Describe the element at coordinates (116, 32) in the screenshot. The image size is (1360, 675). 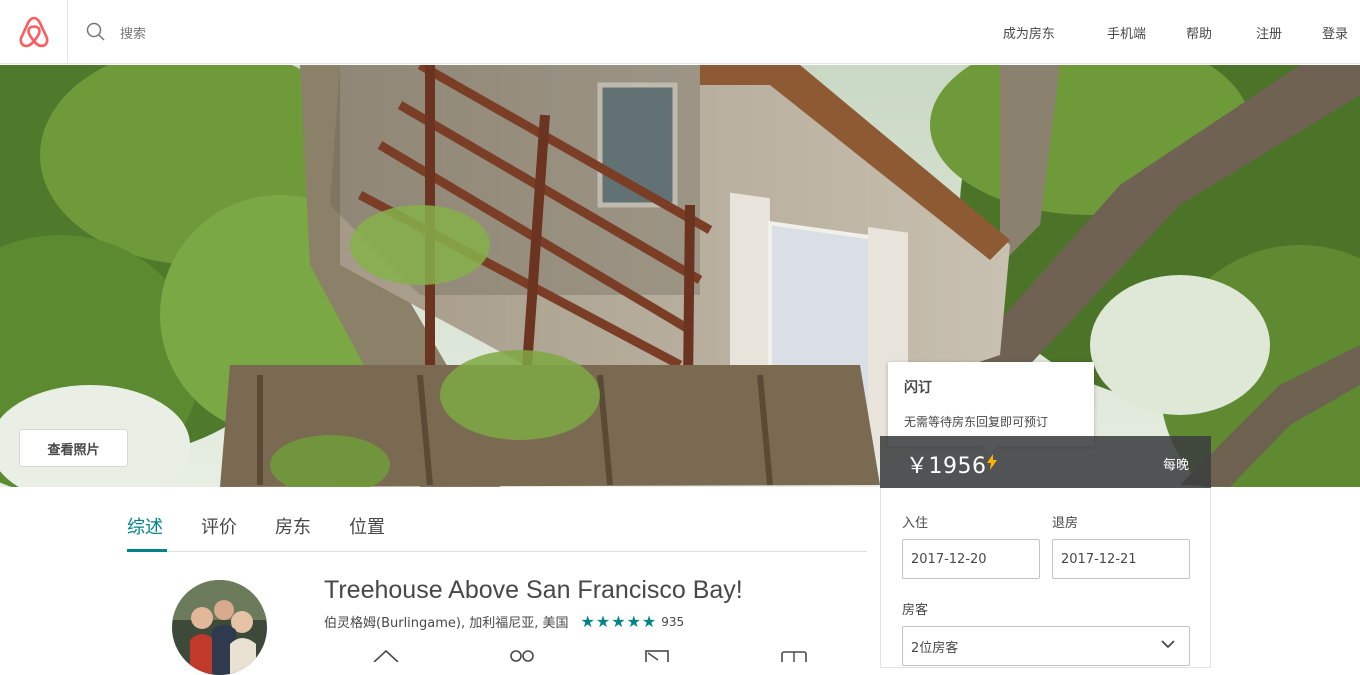
I see `search-bar: 搜索` at that location.